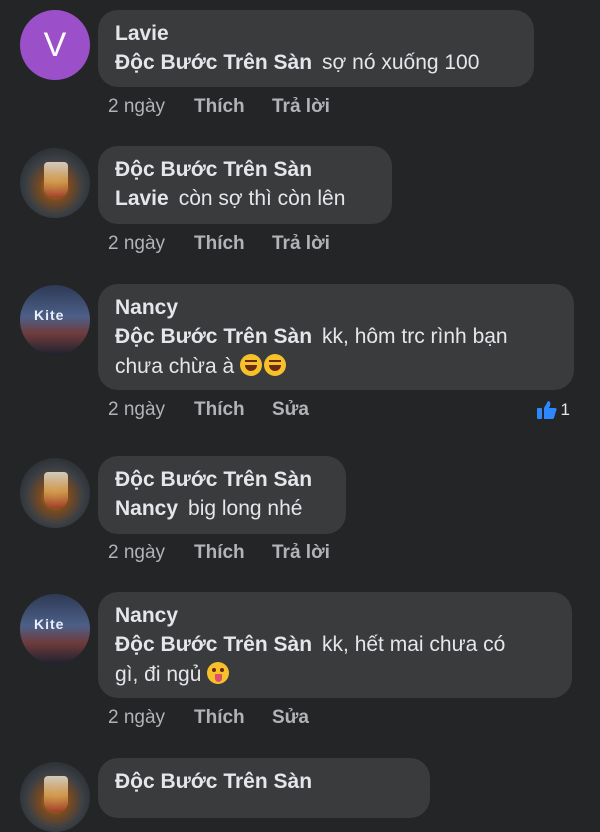 Image resolution: width=600 pixels, height=832 pixels. Describe the element at coordinates (334, 675) in the screenshot. I see `comment-text-line2: gì, đi ngủ` at that location.